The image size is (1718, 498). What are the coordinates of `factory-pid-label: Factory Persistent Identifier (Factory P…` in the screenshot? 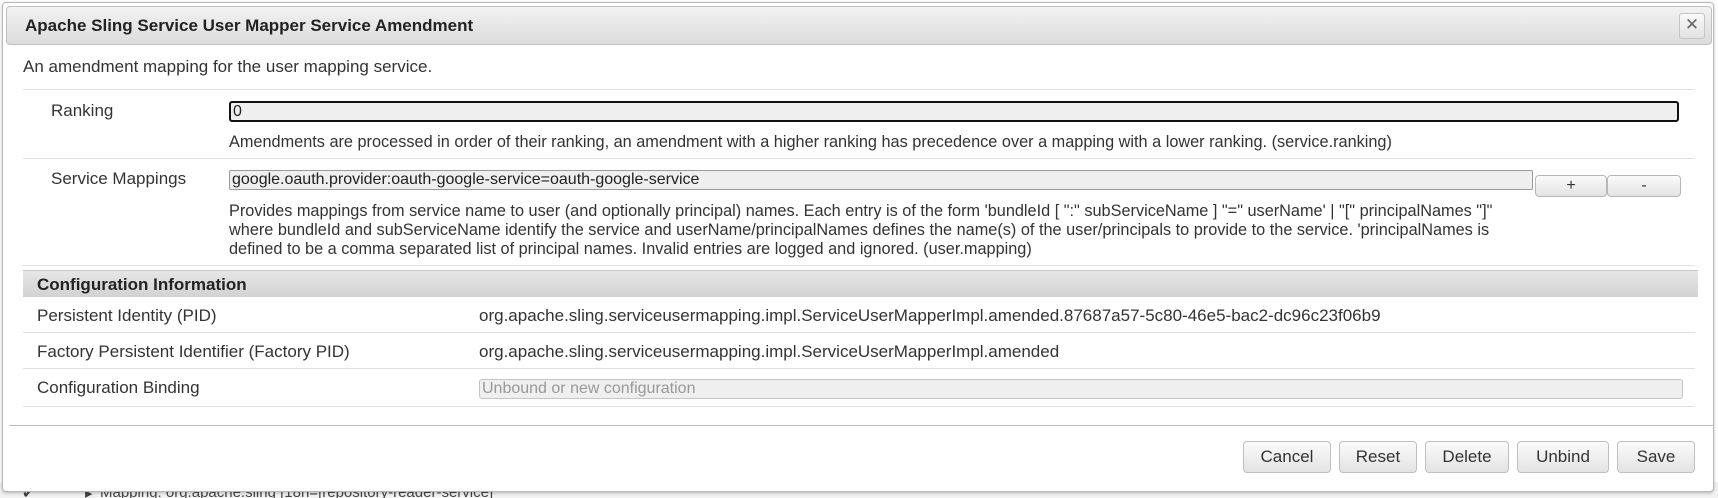 It's located at (193, 351).